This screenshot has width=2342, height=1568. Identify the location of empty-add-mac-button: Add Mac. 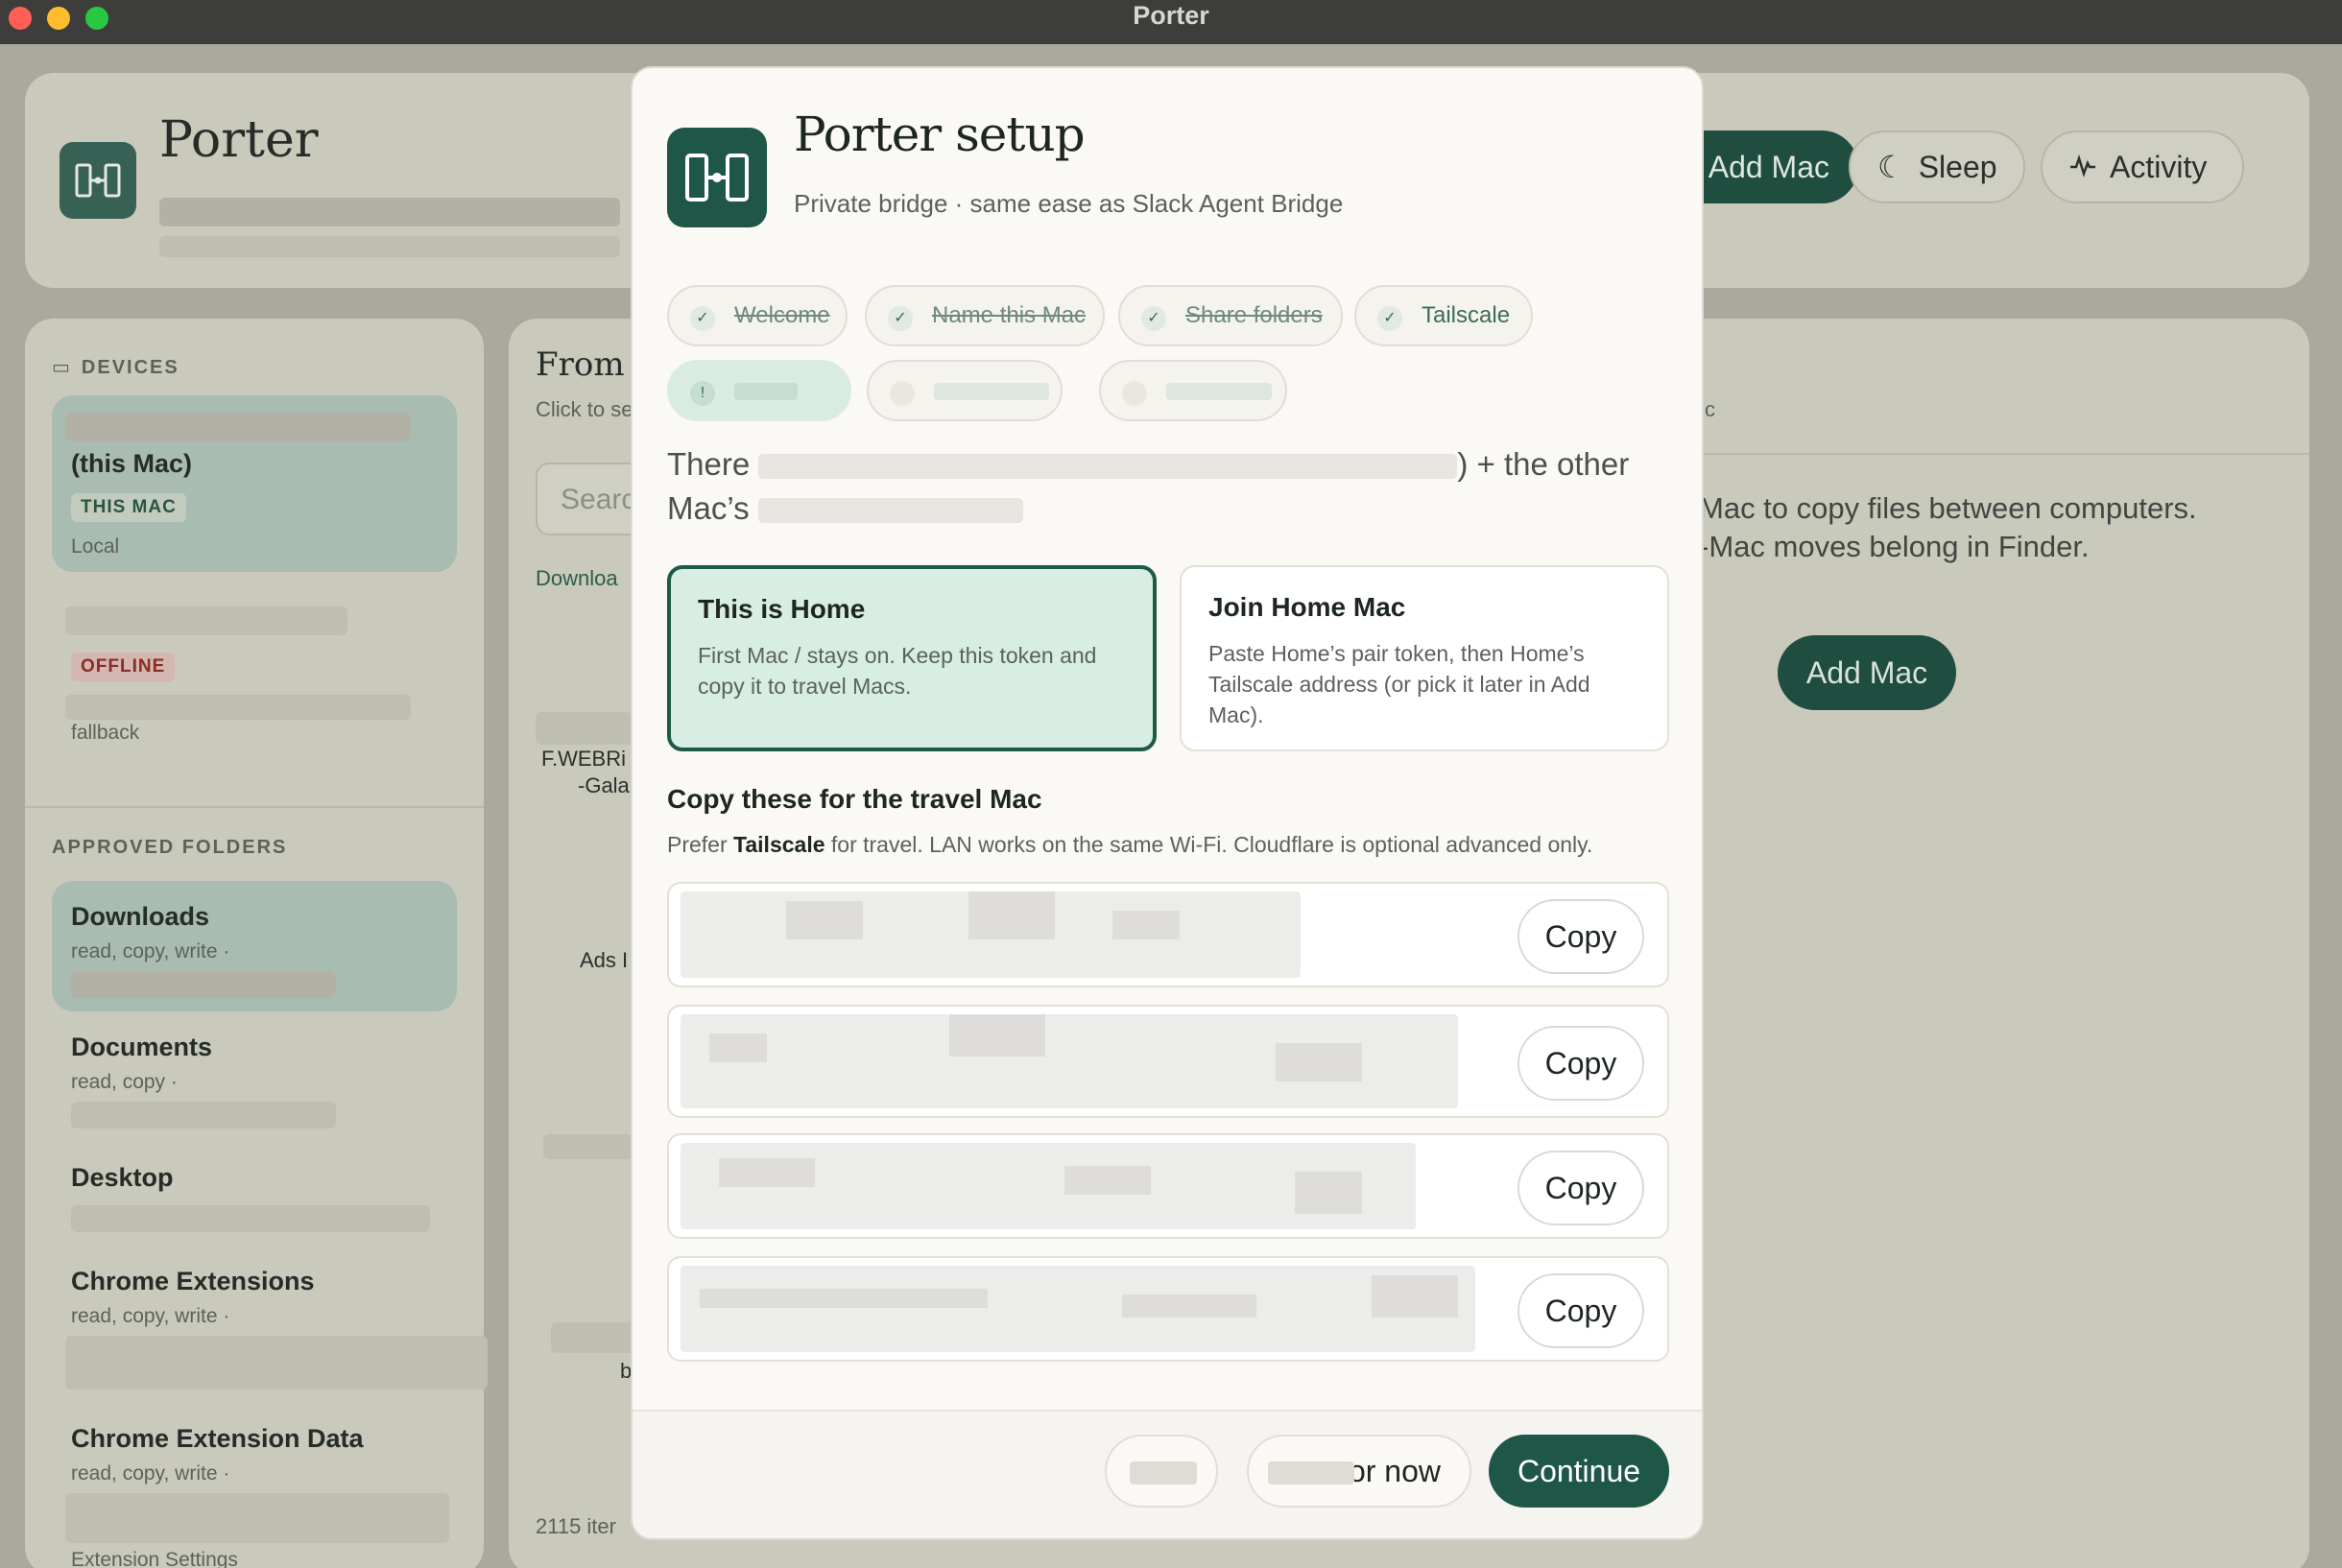
(1867, 672).